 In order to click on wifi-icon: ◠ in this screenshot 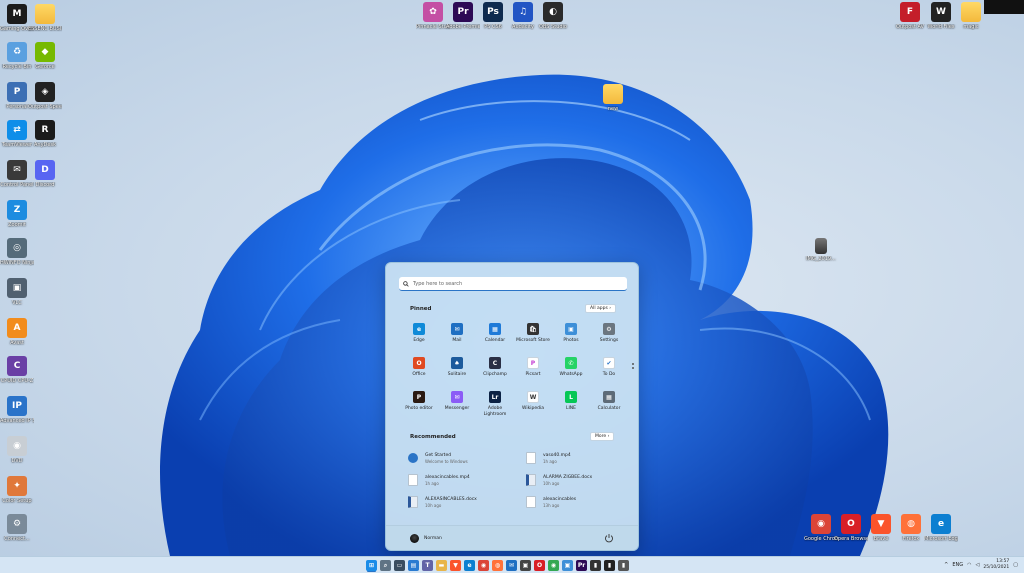, I will do `click(969, 565)`.